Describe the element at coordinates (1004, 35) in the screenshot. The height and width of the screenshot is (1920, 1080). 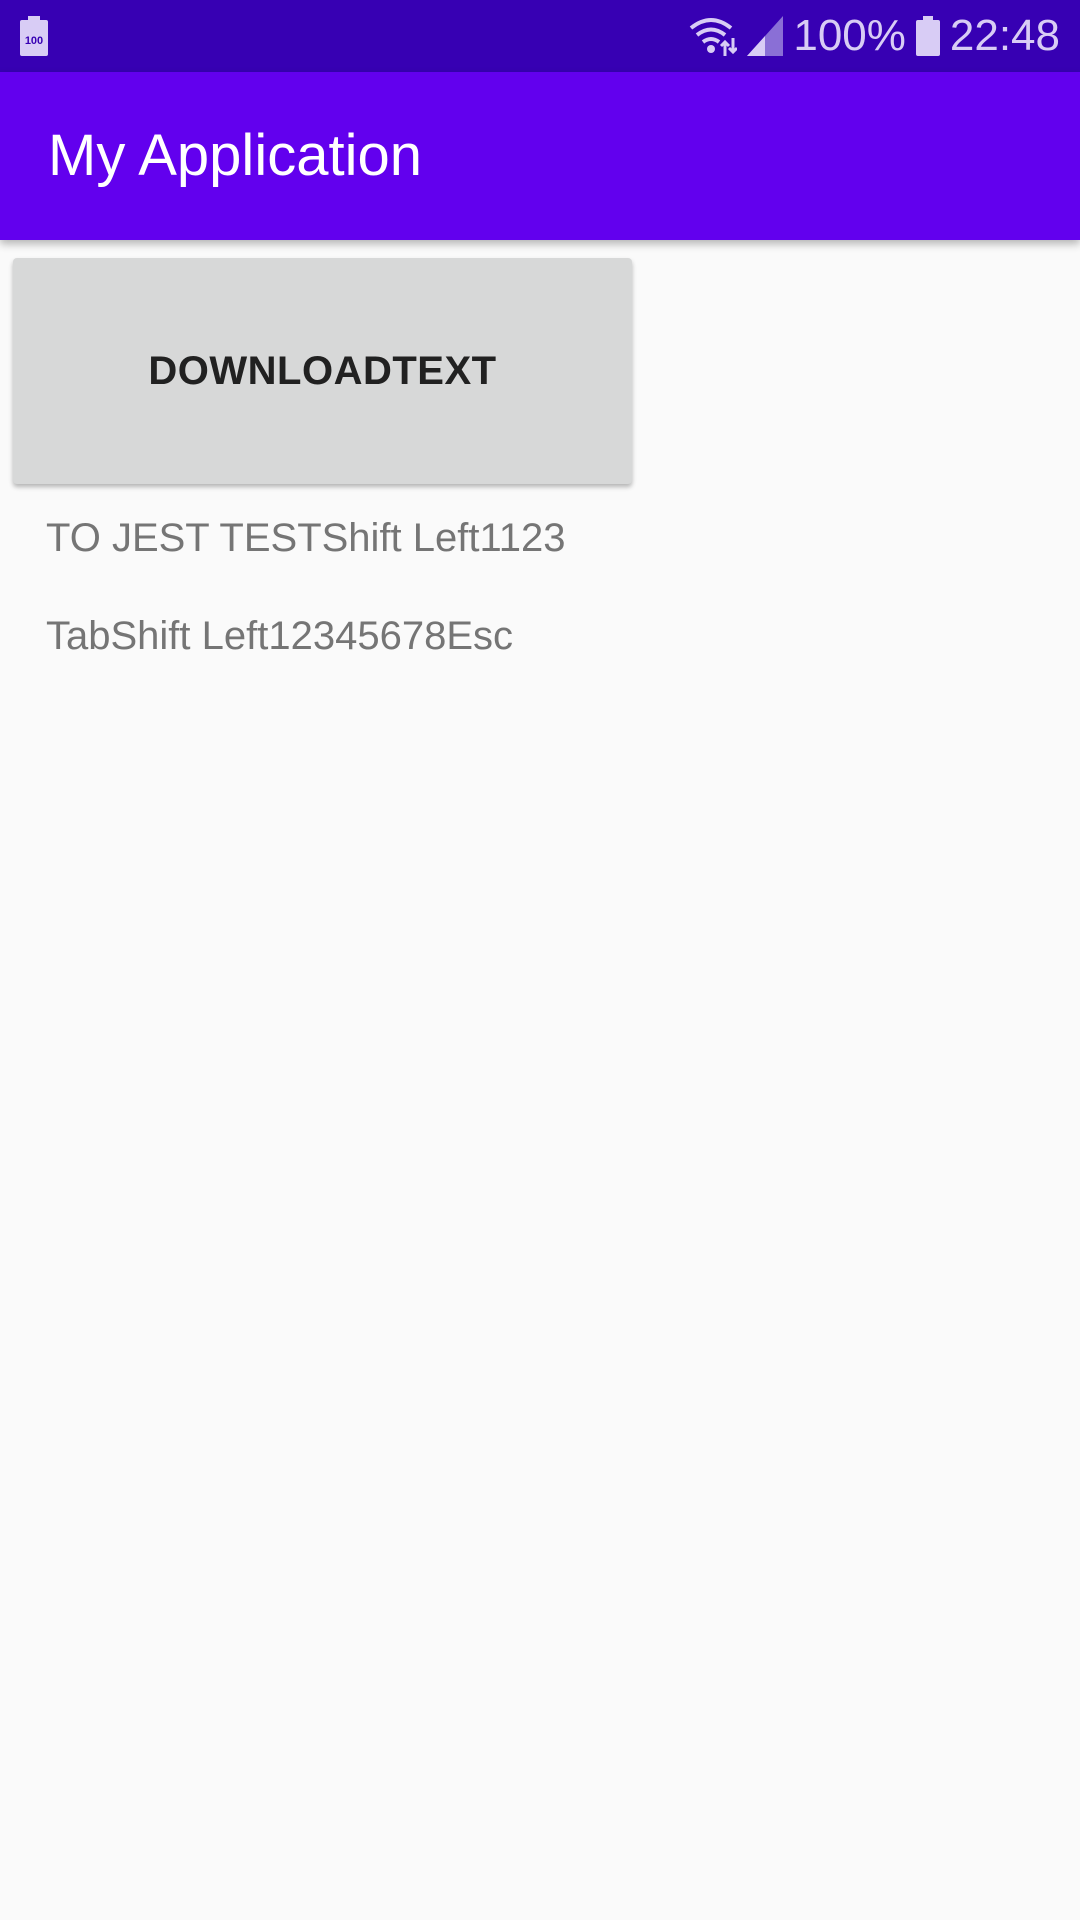
I see `clock: 22:48` at that location.